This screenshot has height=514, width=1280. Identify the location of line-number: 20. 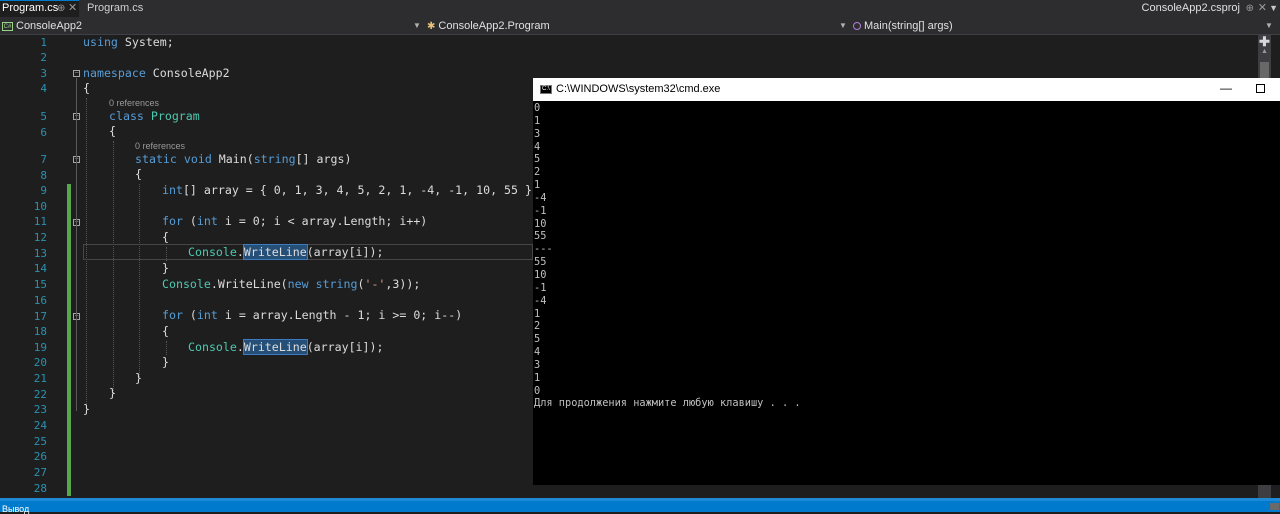
(40, 362).